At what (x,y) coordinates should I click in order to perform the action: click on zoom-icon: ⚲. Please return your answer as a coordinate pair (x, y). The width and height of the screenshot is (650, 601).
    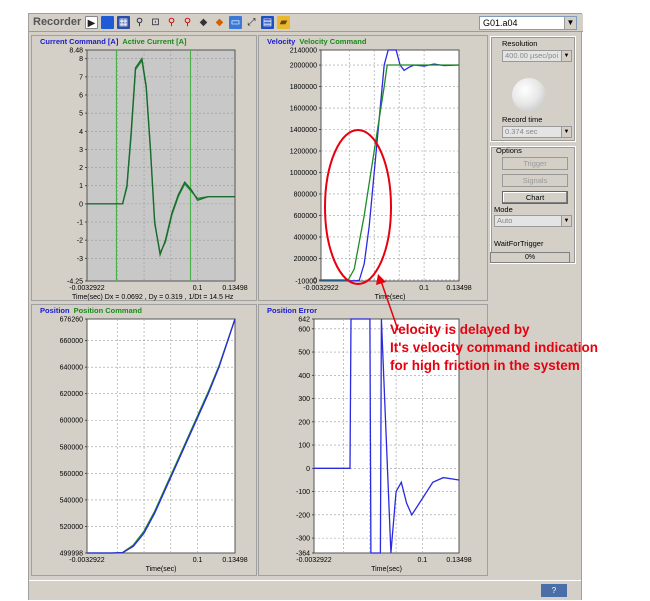
    Looking at the image, I should click on (139, 22).